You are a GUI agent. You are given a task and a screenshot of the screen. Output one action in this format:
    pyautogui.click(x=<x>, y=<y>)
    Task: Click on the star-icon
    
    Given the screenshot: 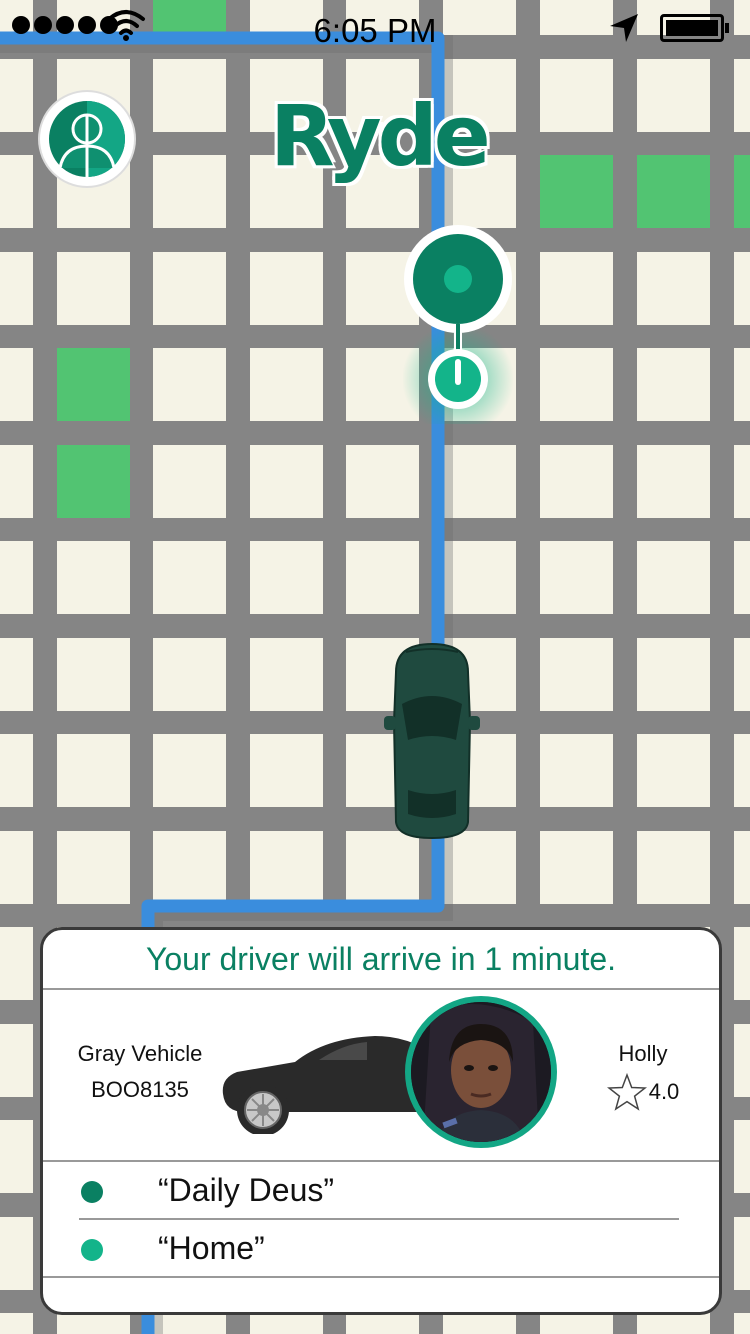 What is the action you would take?
    pyautogui.click(x=626, y=1092)
    